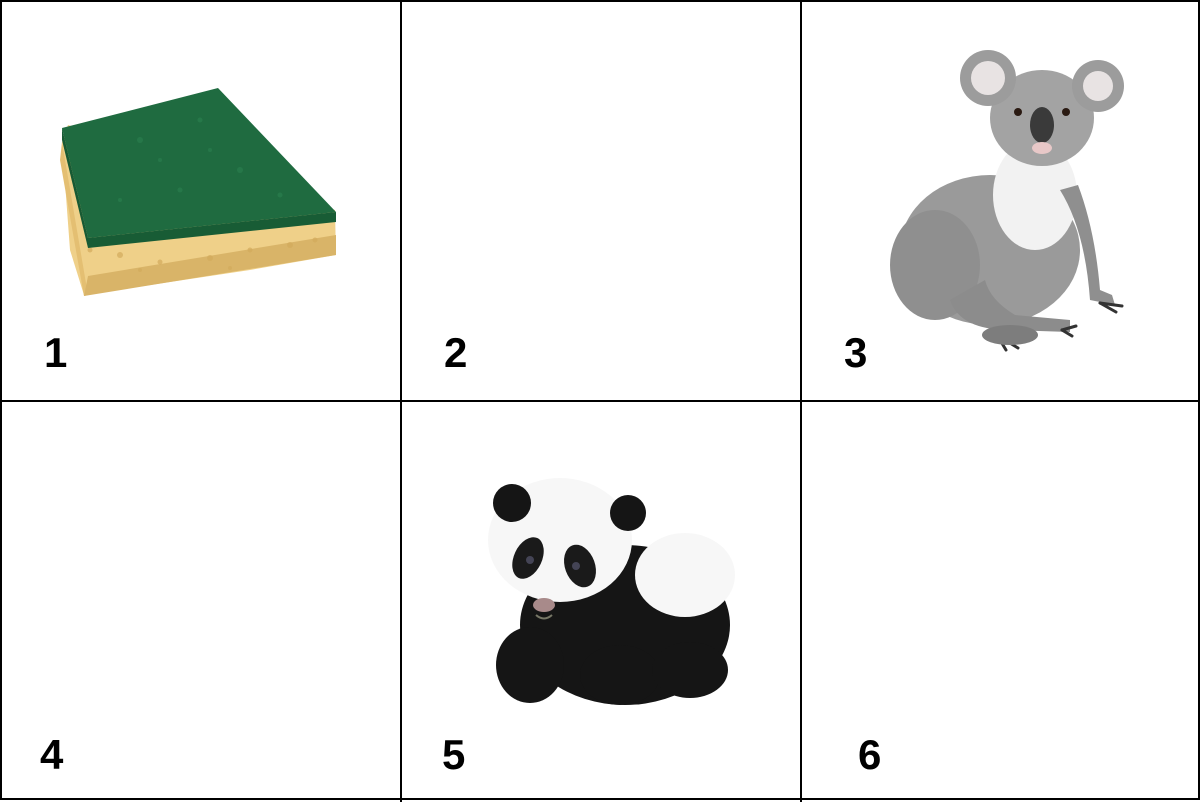 This screenshot has width=1200, height=802. Describe the element at coordinates (856, 352) in the screenshot. I see `cell-number: 3` at that location.